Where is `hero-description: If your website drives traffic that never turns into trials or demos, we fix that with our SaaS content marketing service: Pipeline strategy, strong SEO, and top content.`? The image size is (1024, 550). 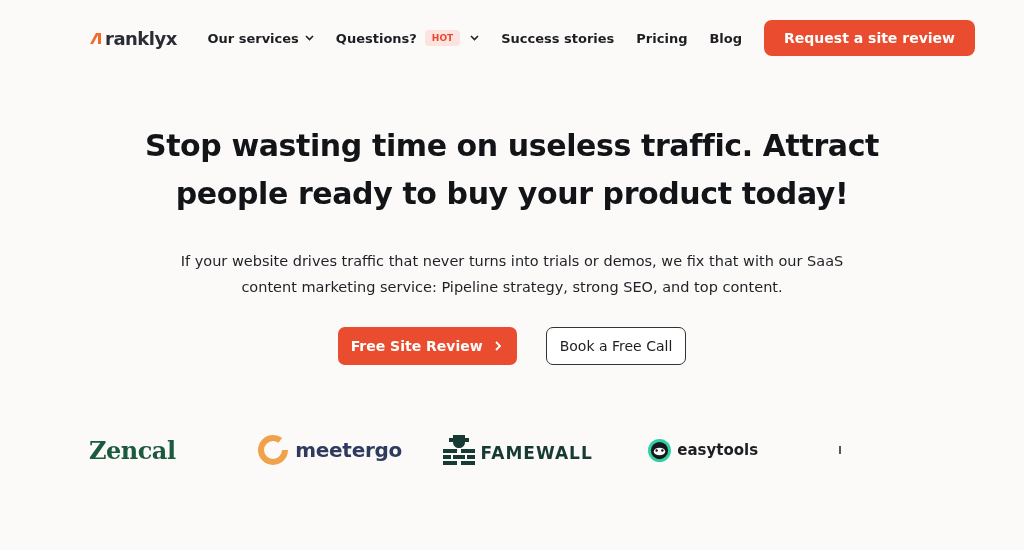
hero-description: If your website drives traffic that never turns into trials or demos, we fix that with our SaaS content marketing service: Pipeline strategy, strong SEO, and top content. is located at coordinates (512, 274).